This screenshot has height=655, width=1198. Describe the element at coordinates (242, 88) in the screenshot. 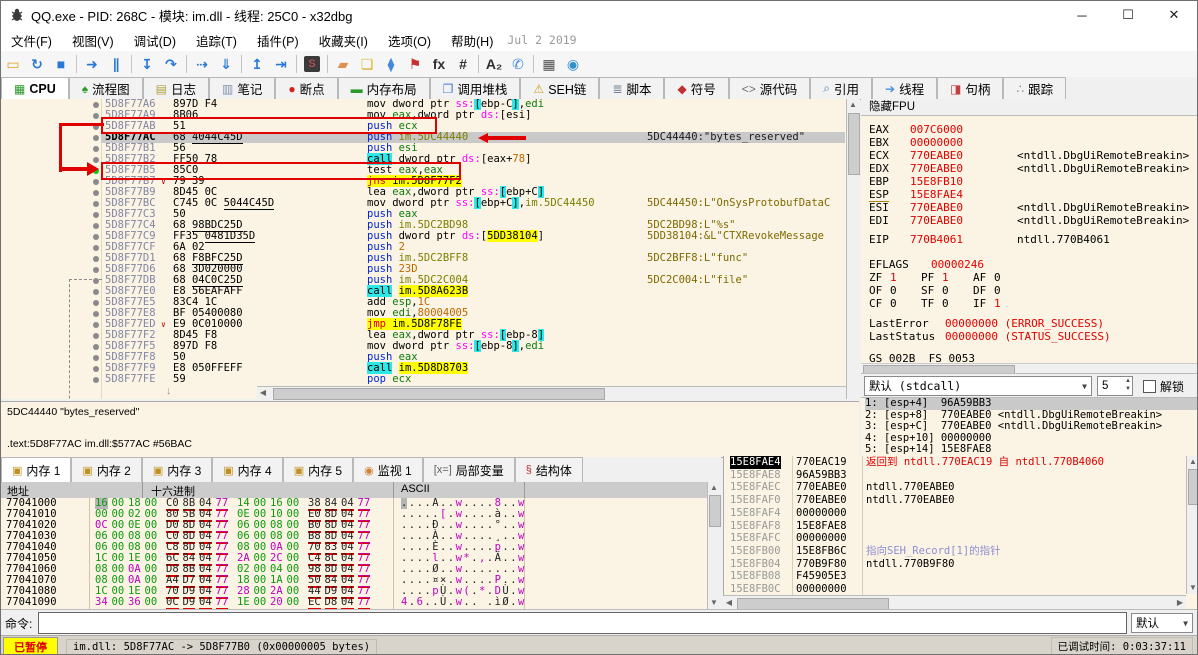

I see `tab-笔记: ▥ 笔记` at that location.